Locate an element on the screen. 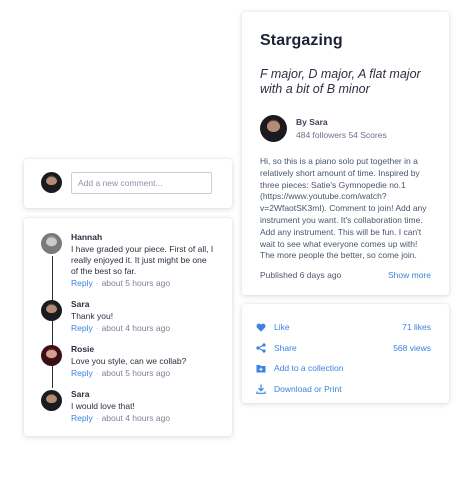 Image resolution: width=474 pixels, height=483 pixels. new-comment-card is located at coordinates (128, 183).